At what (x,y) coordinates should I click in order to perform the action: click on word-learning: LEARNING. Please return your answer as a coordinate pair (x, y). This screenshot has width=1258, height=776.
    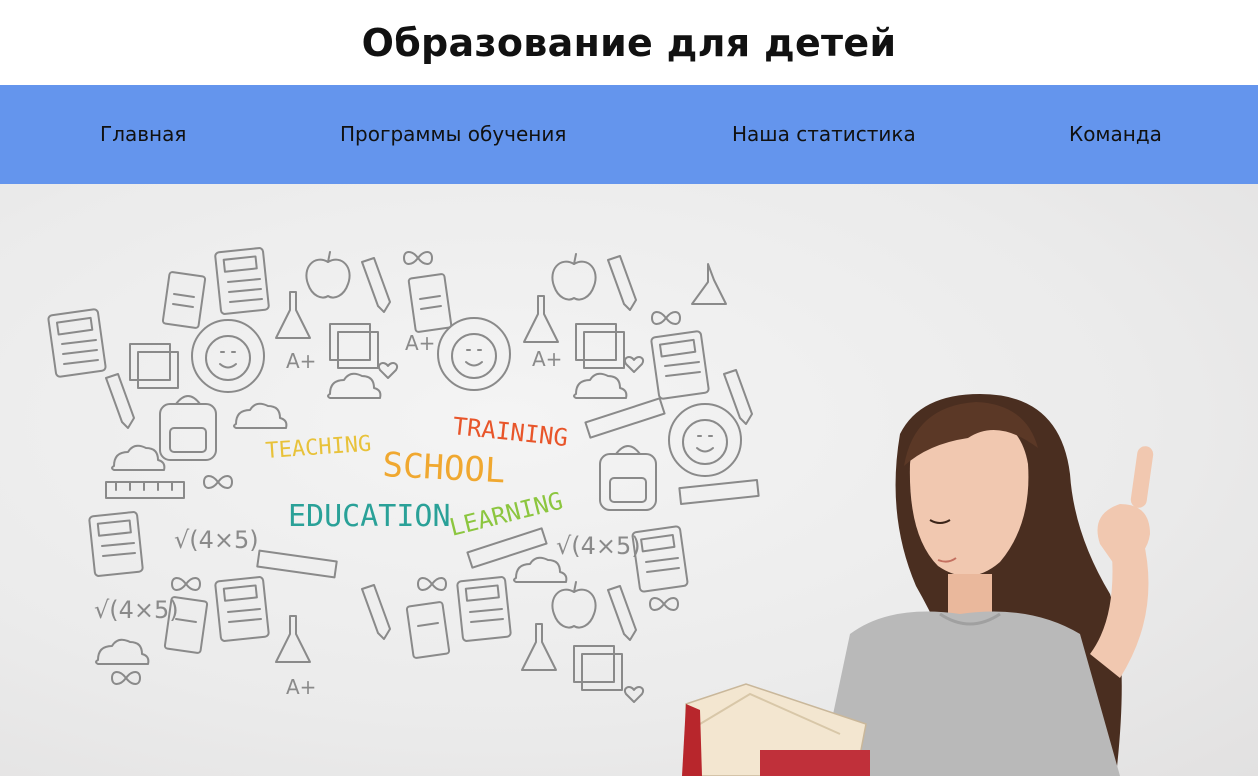
    Looking at the image, I should click on (506, 514).